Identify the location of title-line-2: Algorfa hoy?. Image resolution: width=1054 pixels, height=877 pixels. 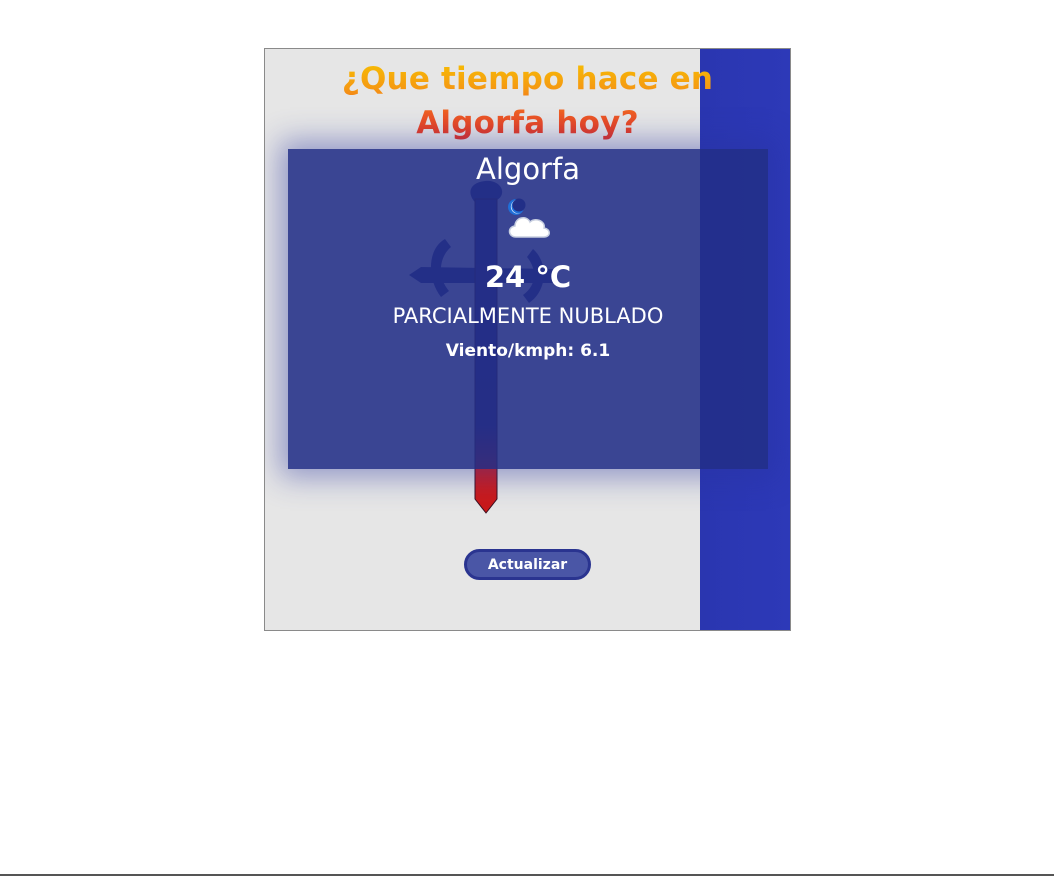
(527, 123).